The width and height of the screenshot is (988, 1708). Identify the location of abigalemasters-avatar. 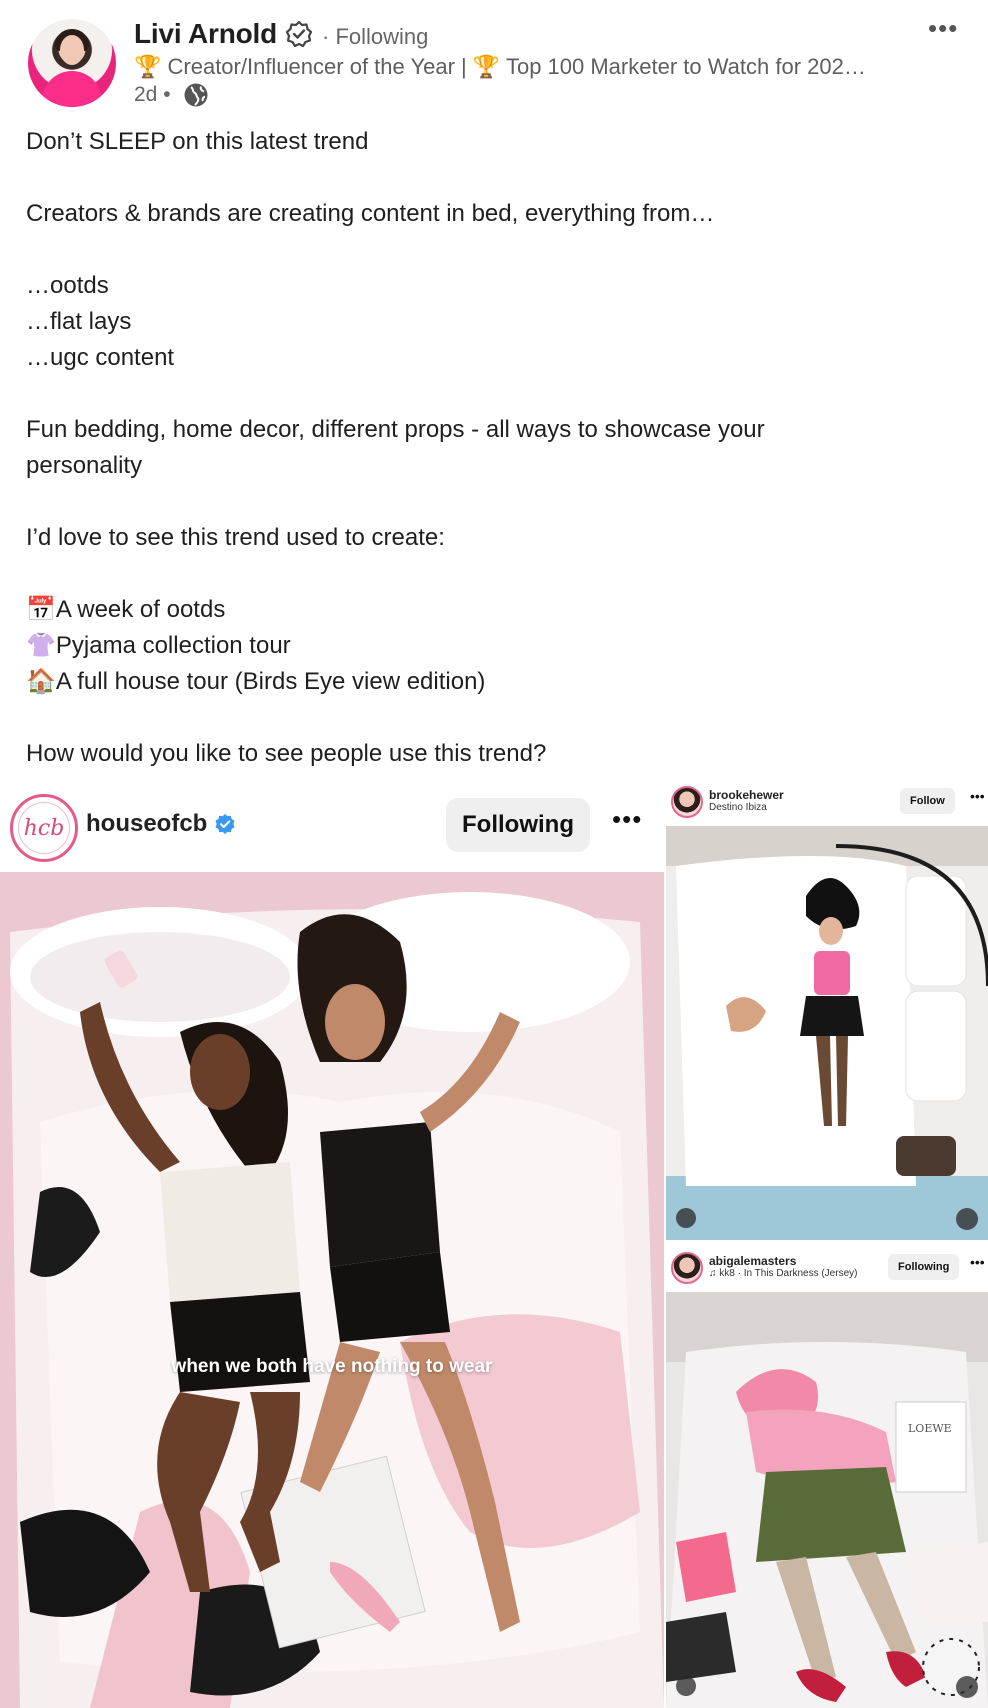
(687, 1268).